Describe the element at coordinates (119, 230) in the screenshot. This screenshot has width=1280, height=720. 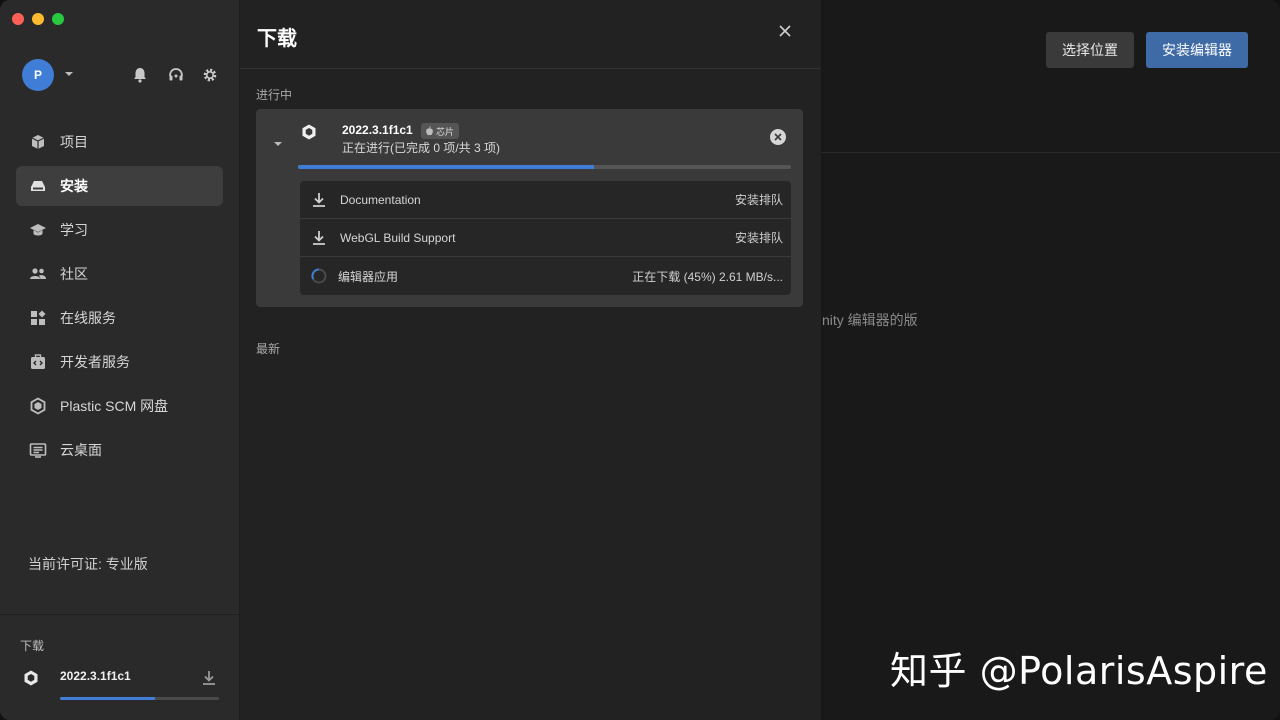
I see `sidebar-item-learn: 学习` at that location.